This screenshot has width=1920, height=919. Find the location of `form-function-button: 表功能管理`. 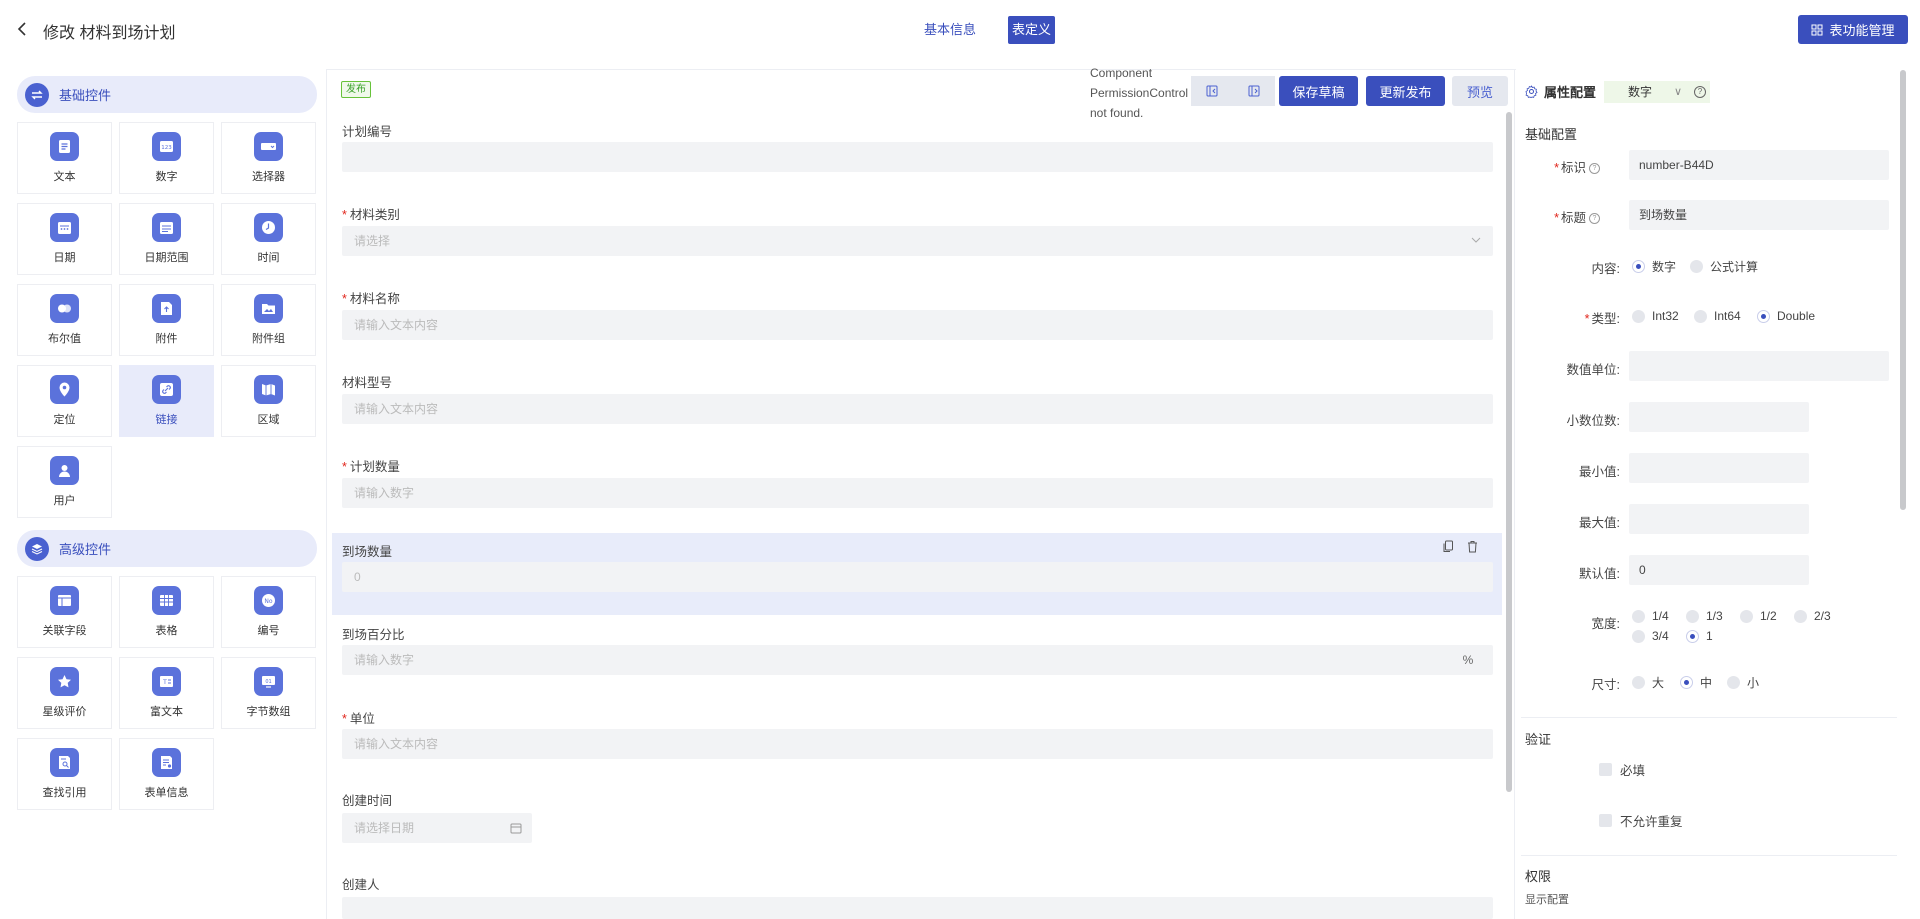

form-function-button: 表功能管理 is located at coordinates (1853, 29).